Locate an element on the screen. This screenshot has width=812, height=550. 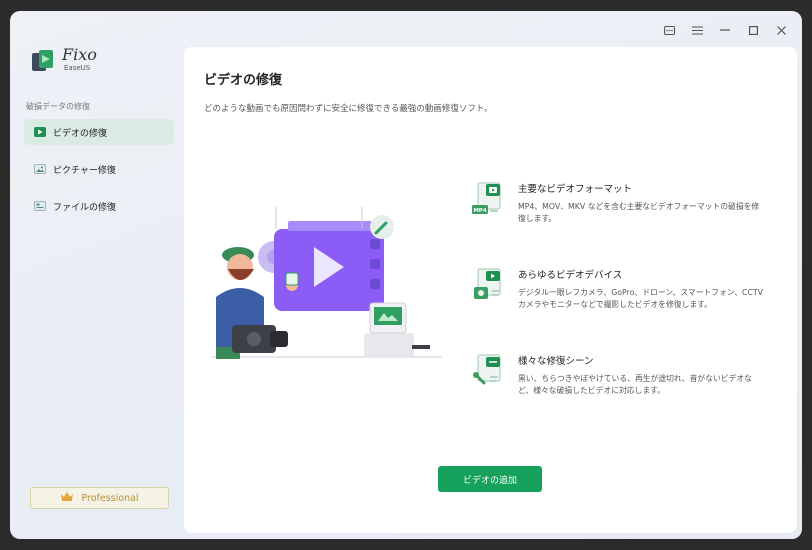
page-title: ビデオの修復 is located at coordinates (243, 80).